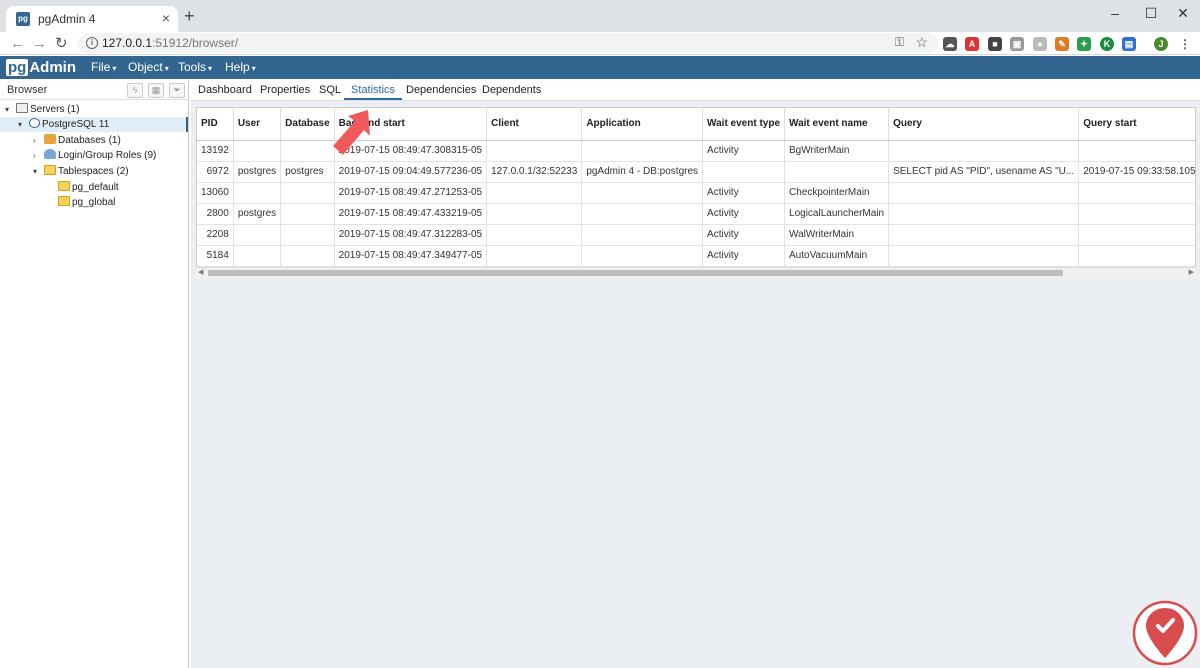 The height and width of the screenshot is (668, 1200). I want to click on extension-icon-3: ■, so click(995, 44).